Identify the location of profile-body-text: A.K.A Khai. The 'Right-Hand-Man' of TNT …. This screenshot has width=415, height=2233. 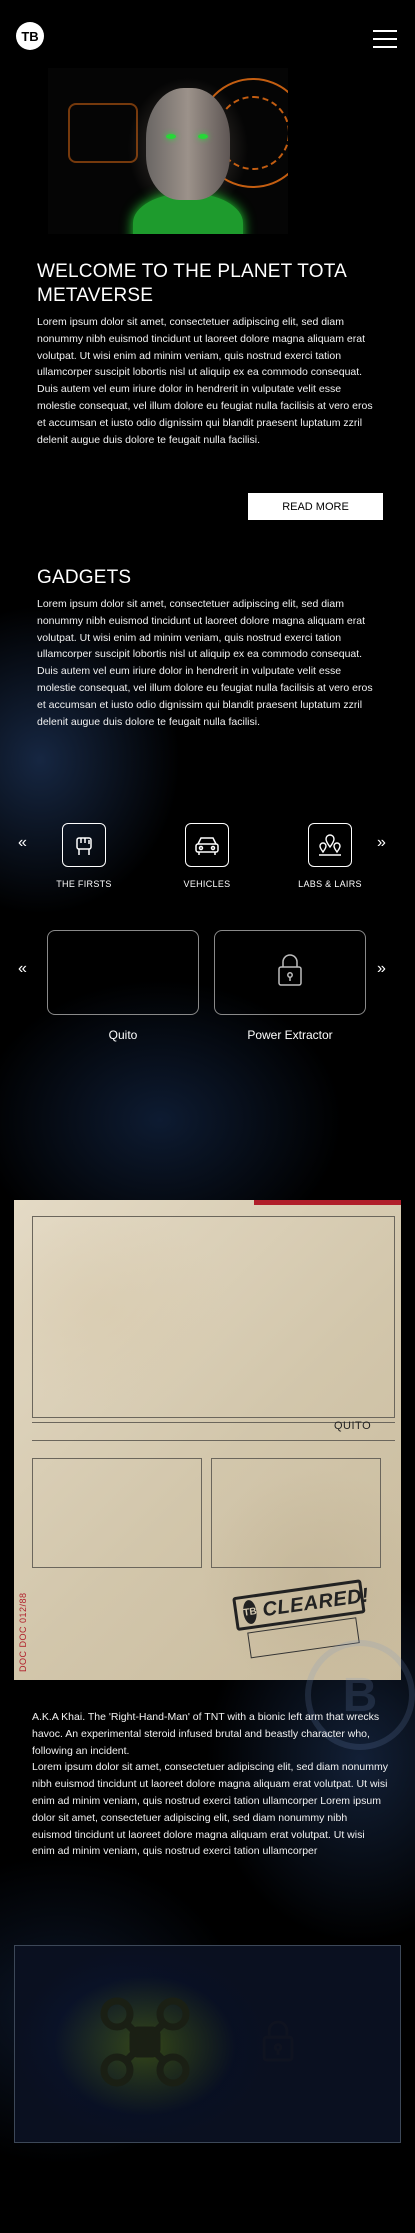
(210, 1784).